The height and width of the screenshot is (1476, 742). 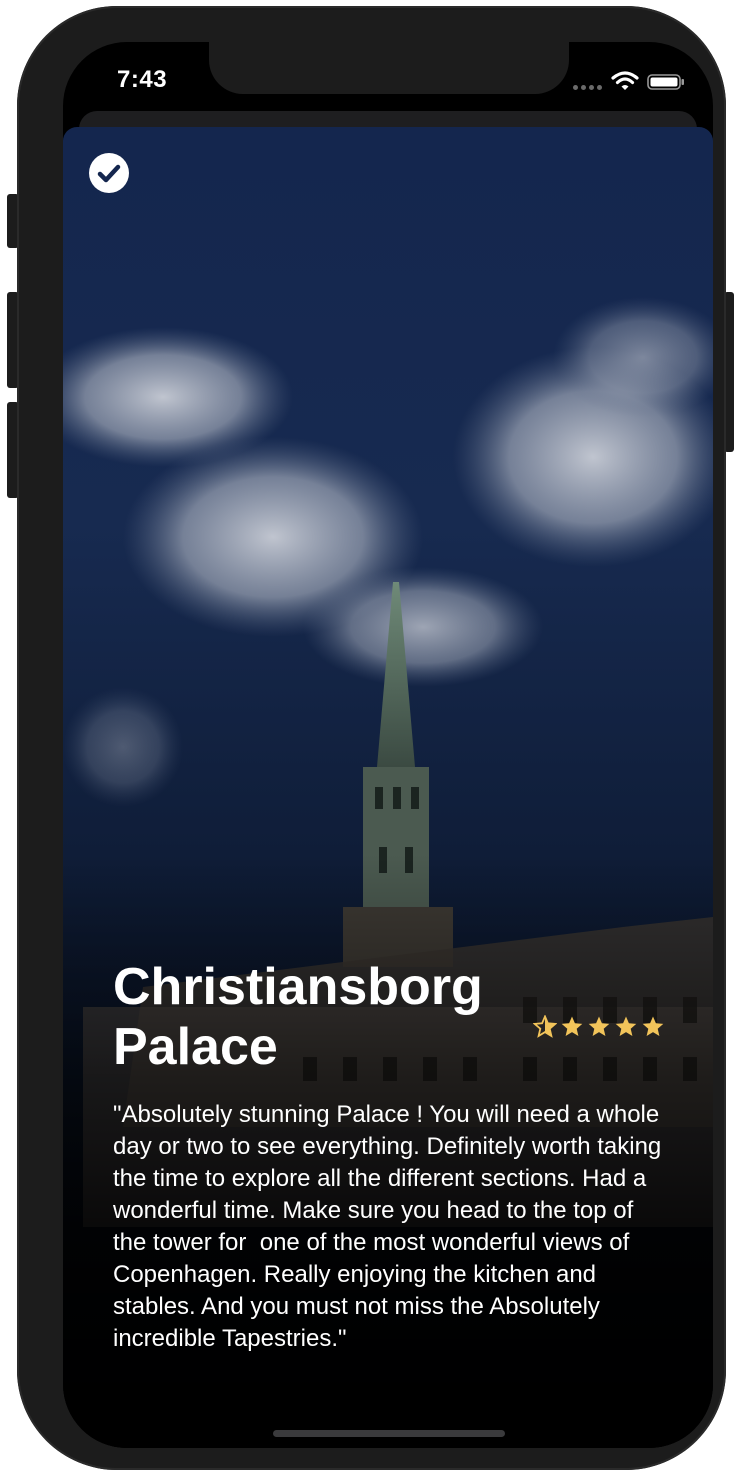 I want to click on checkmark-circle-icon, so click(x=109, y=173).